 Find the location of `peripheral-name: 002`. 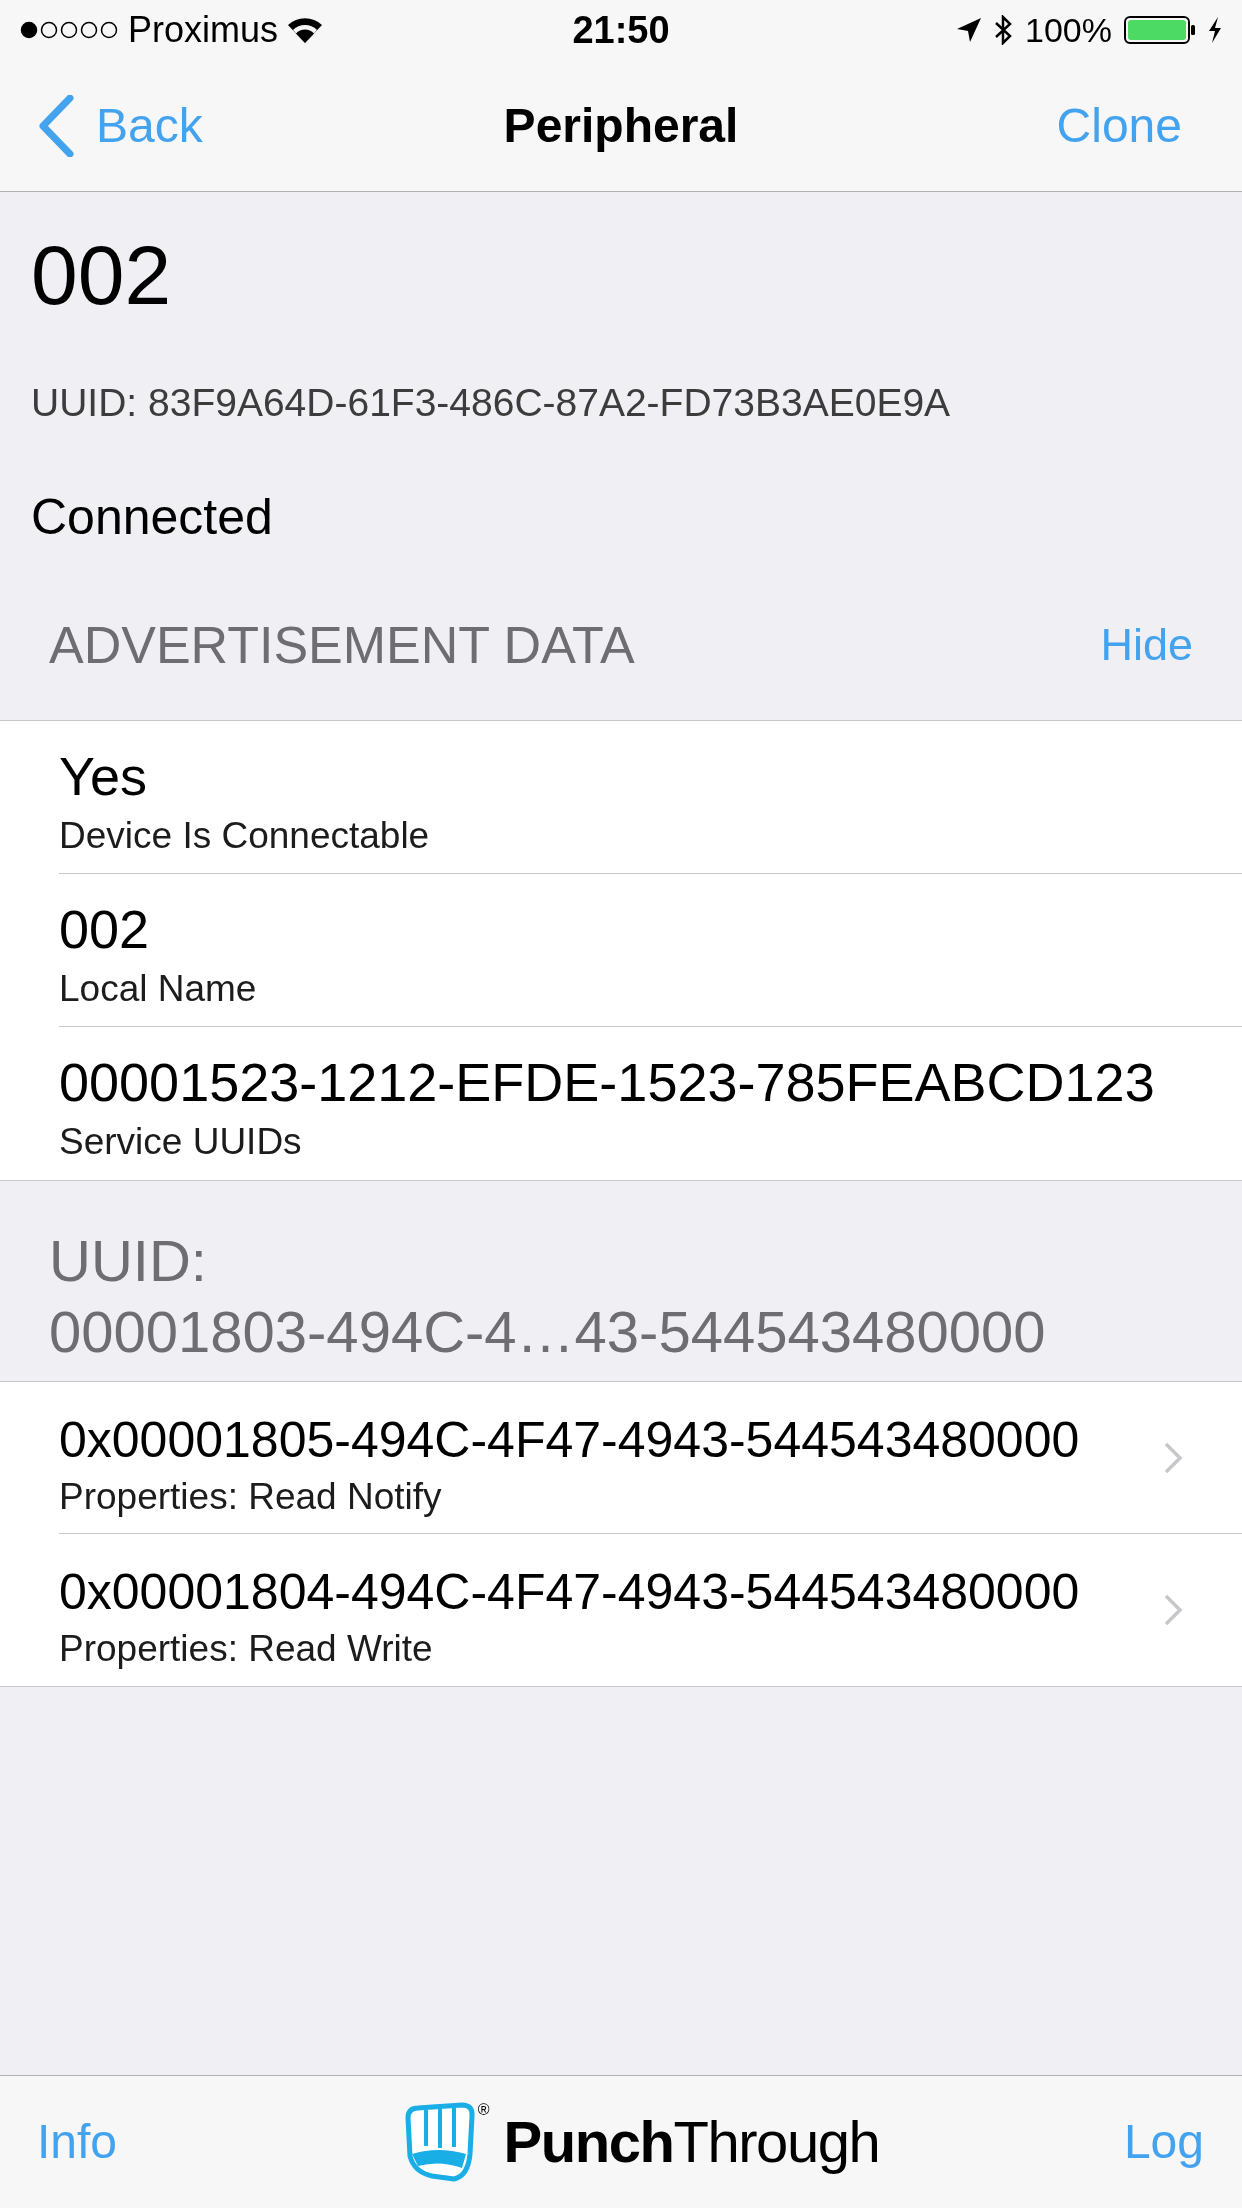

peripheral-name: 002 is located at coordinates (101, 275).